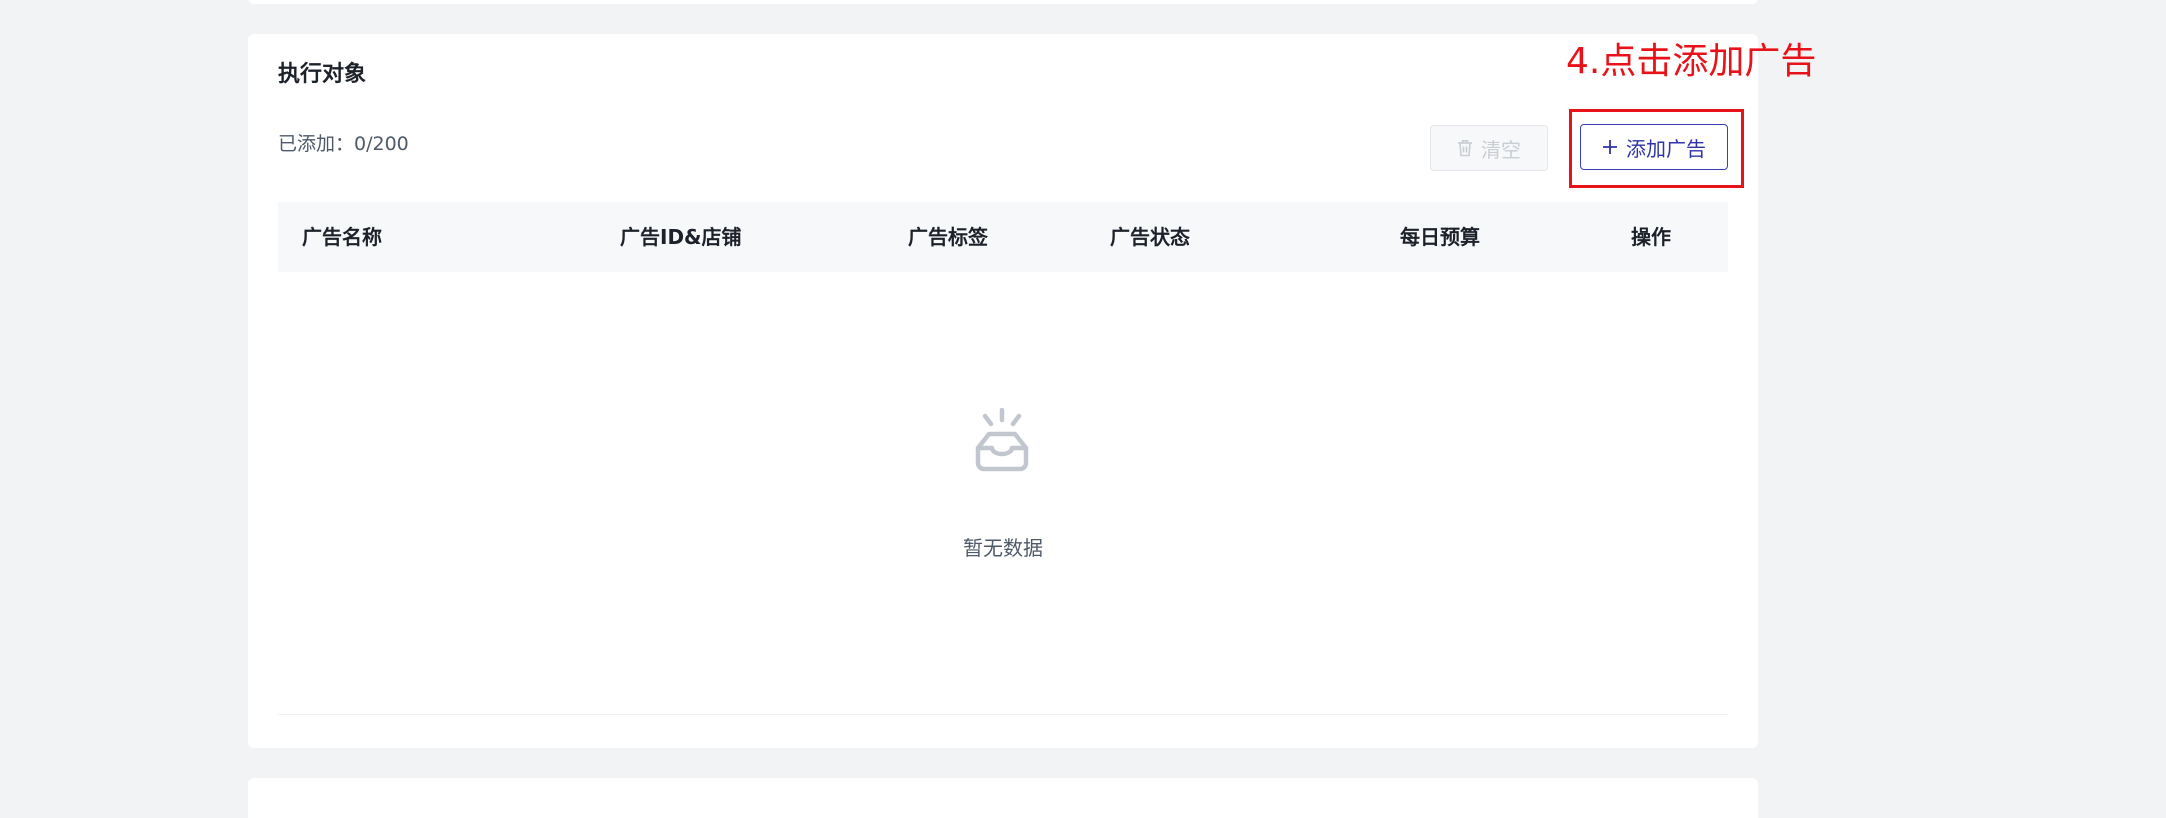 The image size is (2166, 818). What do you see at coordinates (1440, 237) in the screenshot?
I see `column-header-daily-budget: 每日预算` at bounding box center [1440, 237].